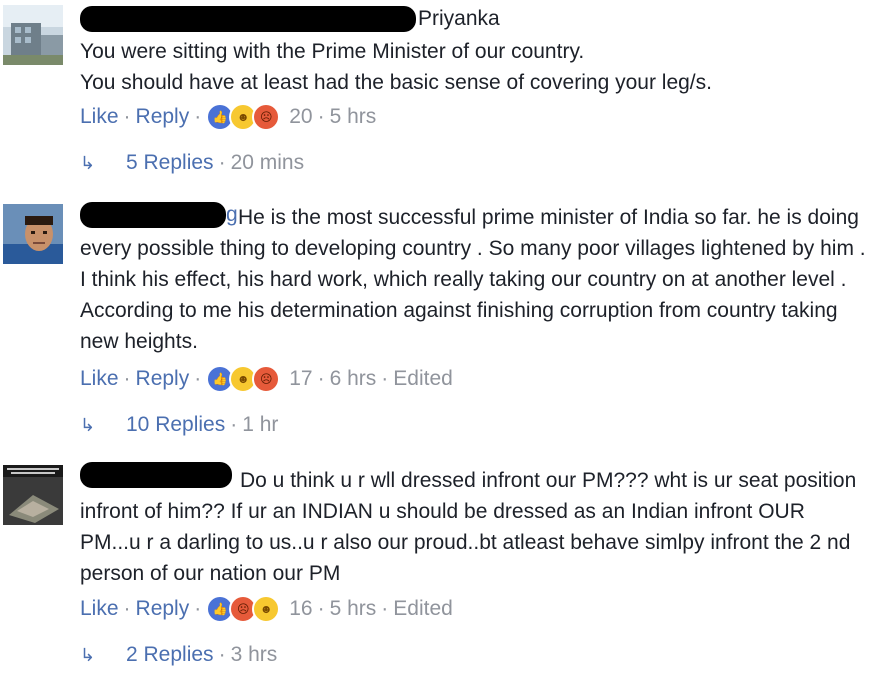 This screenshot has width=875, height=679. I want to click on replies-row: ↳ 10 Replies · 1 hr, so click(179, 425).